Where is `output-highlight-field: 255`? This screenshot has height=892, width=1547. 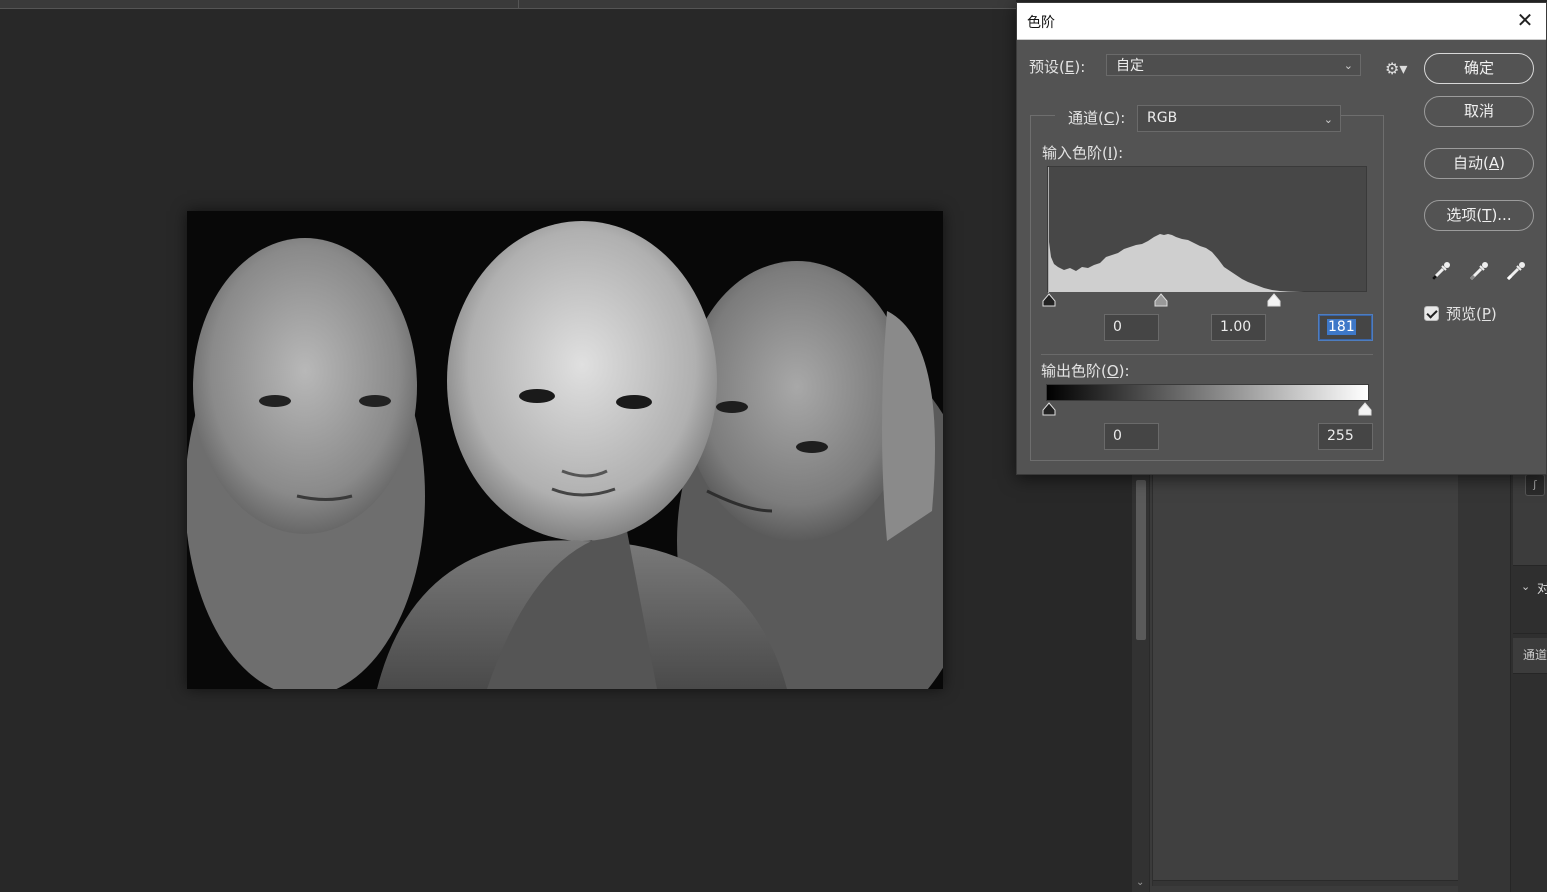 output-highlight-field: 255 is located at coordinates (1345, 436).